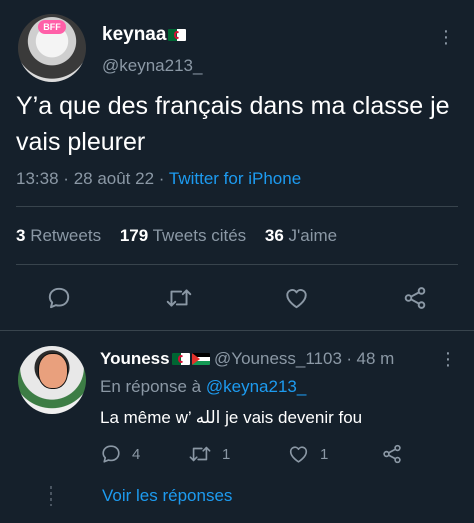 The image size is (474, 523). I want to click on reply-text: La même w’ الله je vais devenir fou, so click(231, 417).